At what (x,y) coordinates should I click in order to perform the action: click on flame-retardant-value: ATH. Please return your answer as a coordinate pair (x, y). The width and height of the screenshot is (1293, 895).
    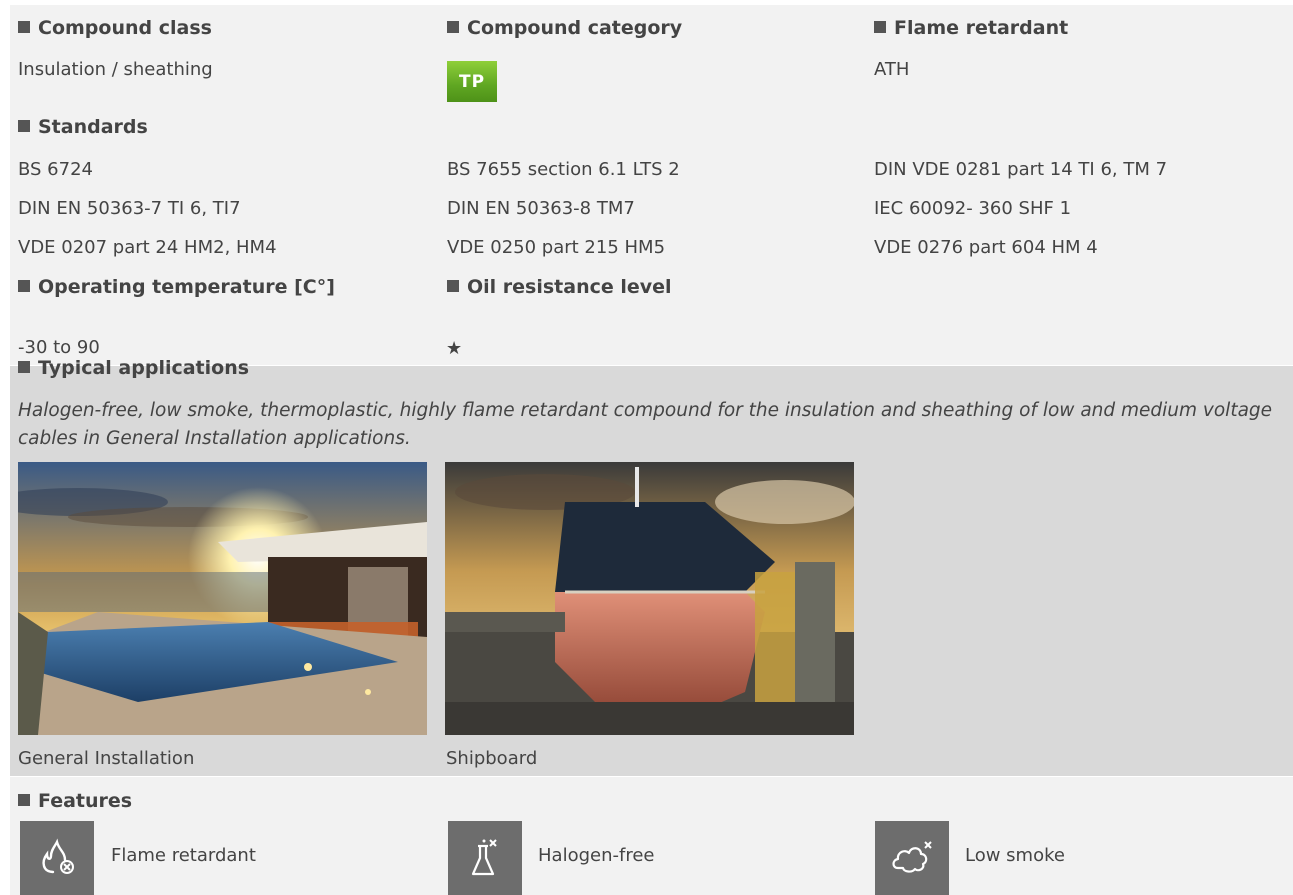
    Looking at the image, I should click on (892, 69).